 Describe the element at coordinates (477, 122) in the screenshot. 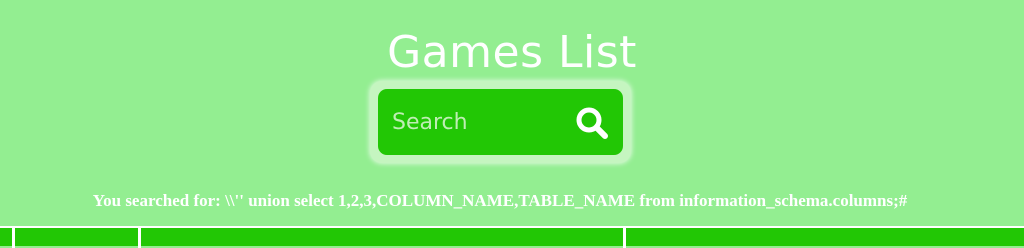

I see `search-input` at that location.